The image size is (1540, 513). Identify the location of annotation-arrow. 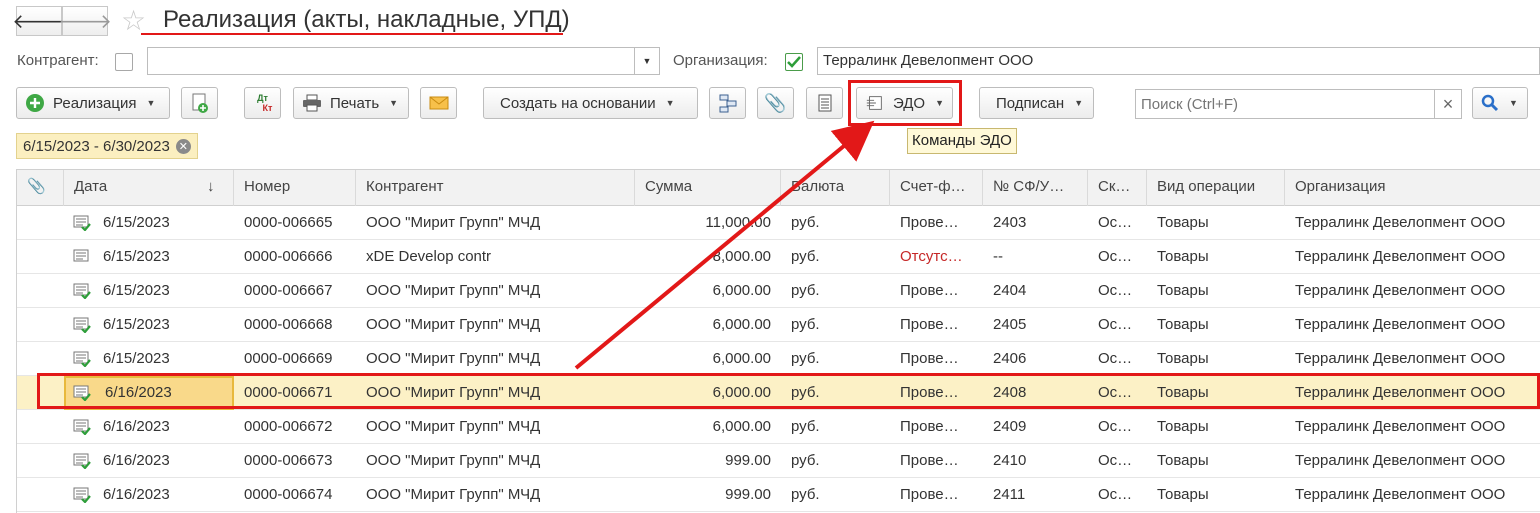
(724, 245).